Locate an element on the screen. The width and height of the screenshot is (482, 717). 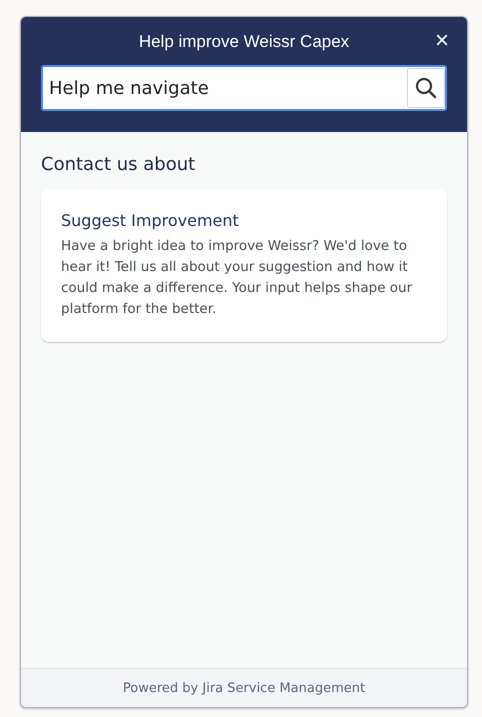
search-icon is located at coordinates (426, 88).